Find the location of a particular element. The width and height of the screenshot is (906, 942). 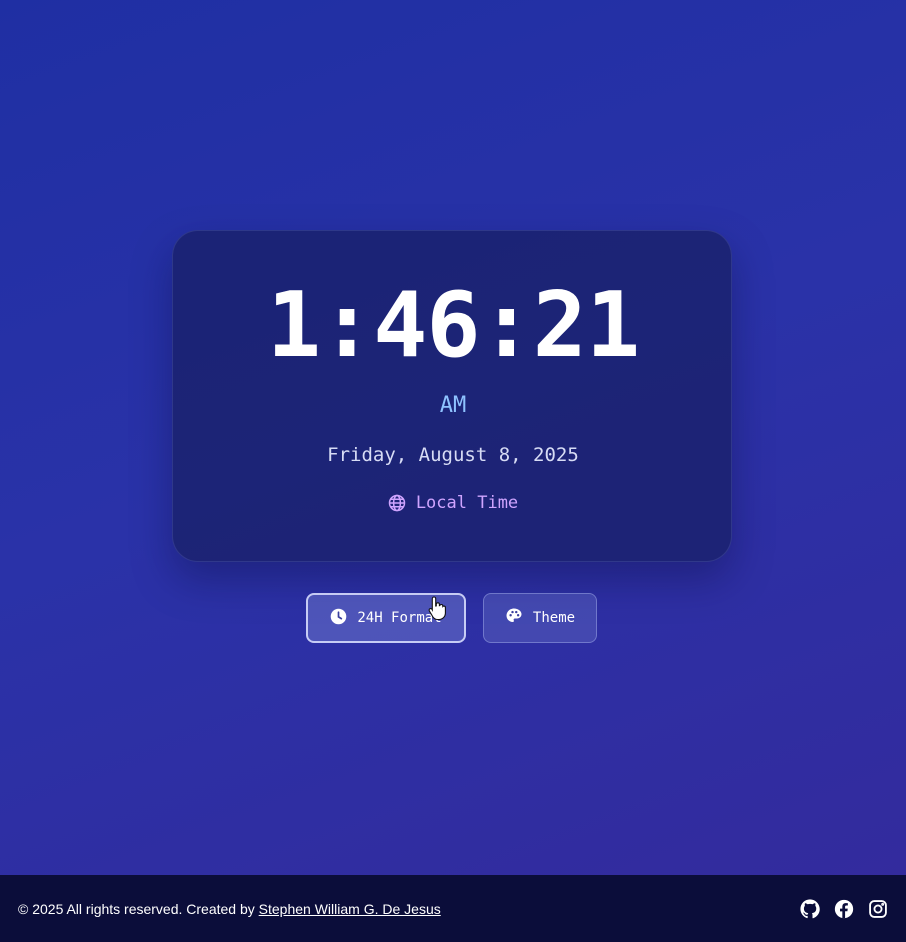

palette-icon is located at coordinates (514, 618).